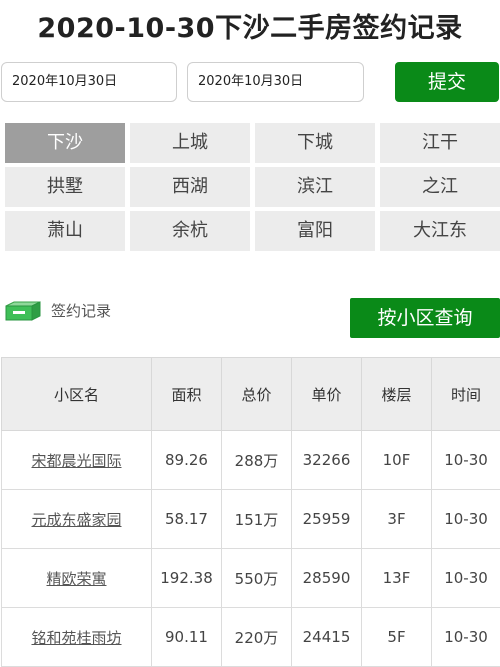 The width and height of the screenshot is (500, 667). What do you see at coordinates (81, 310) in the screenshot?
I see `section-label: 签约记录` at bounding box center [81, 310].